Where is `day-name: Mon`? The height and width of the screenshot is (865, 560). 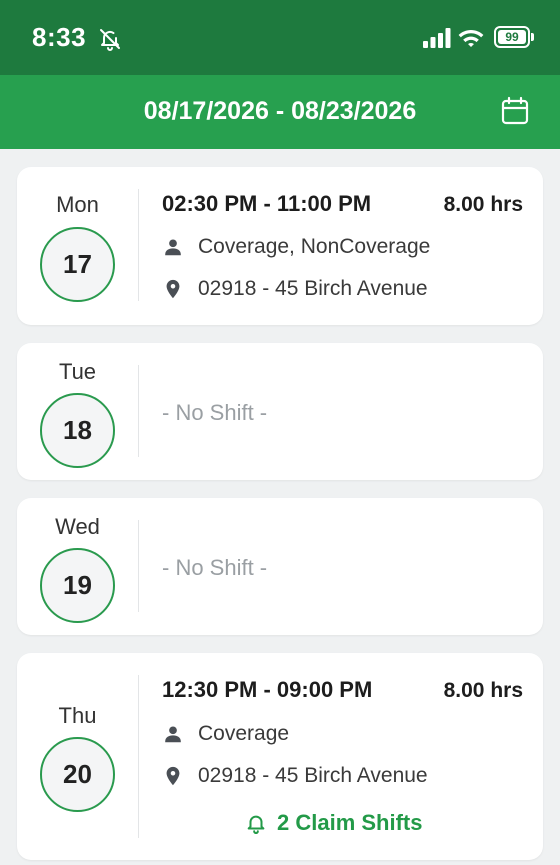 day-name: Mon is located at coordinates (77, 204).